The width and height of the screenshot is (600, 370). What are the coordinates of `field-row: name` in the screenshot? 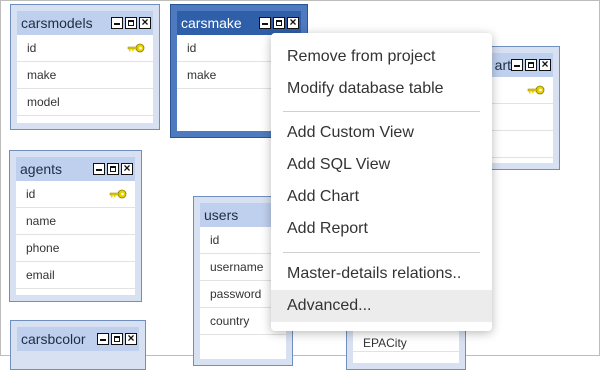 It's located at (75, 221).